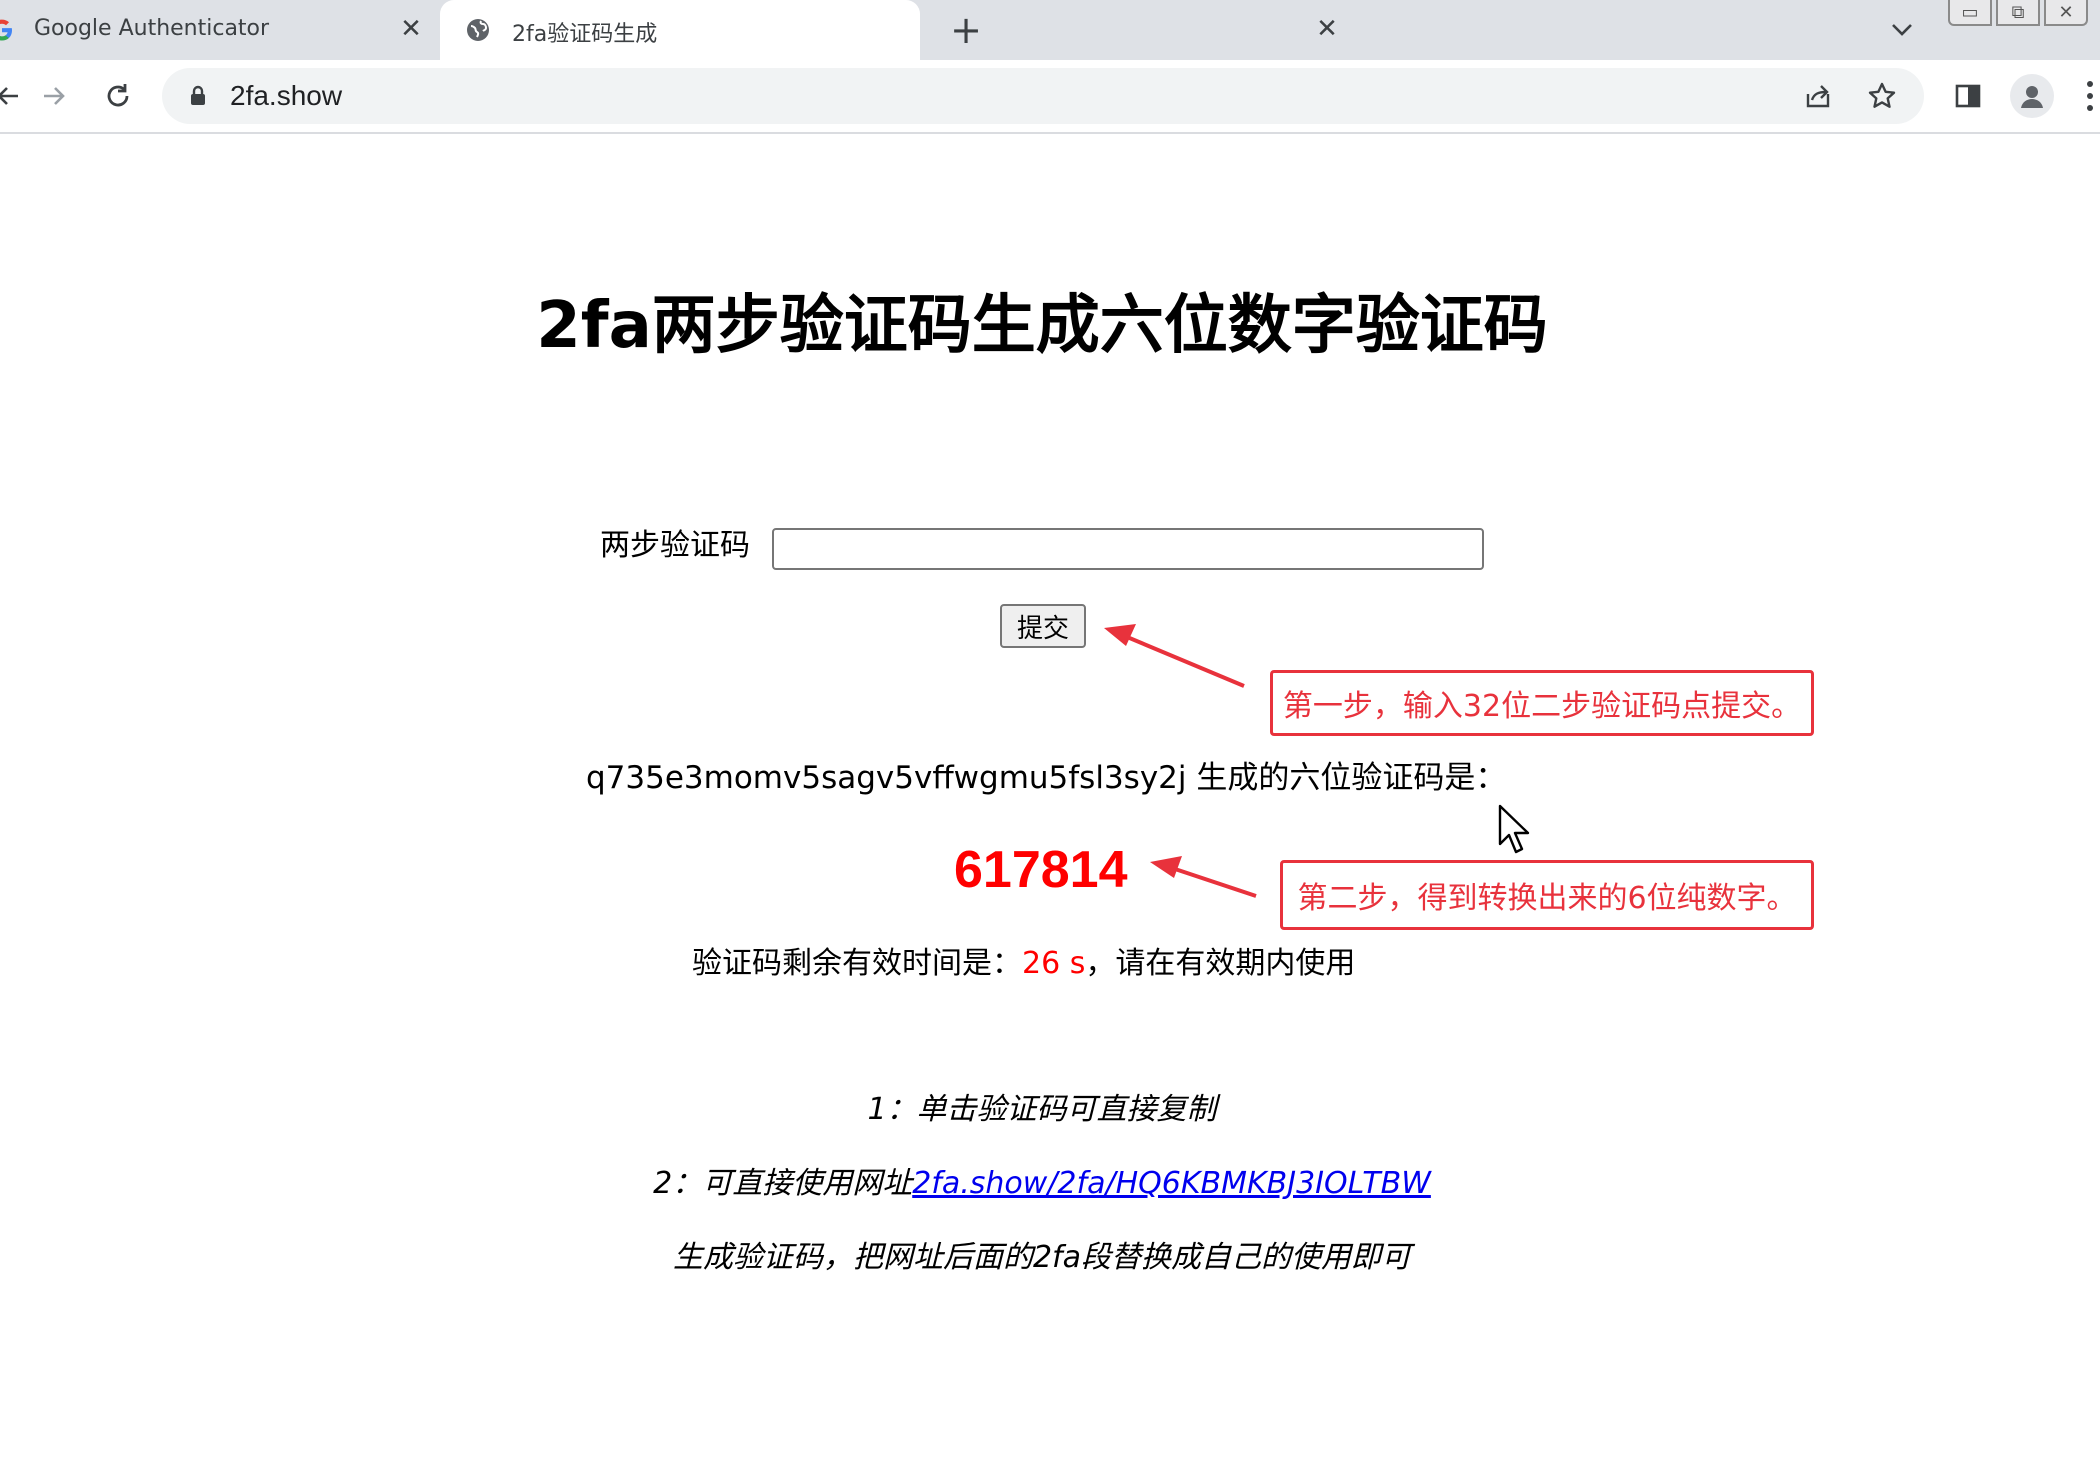  Describe the element at coordinates (675, 545) in the screenshot. I see `two-step-code-label: 两步验证码` at that location.